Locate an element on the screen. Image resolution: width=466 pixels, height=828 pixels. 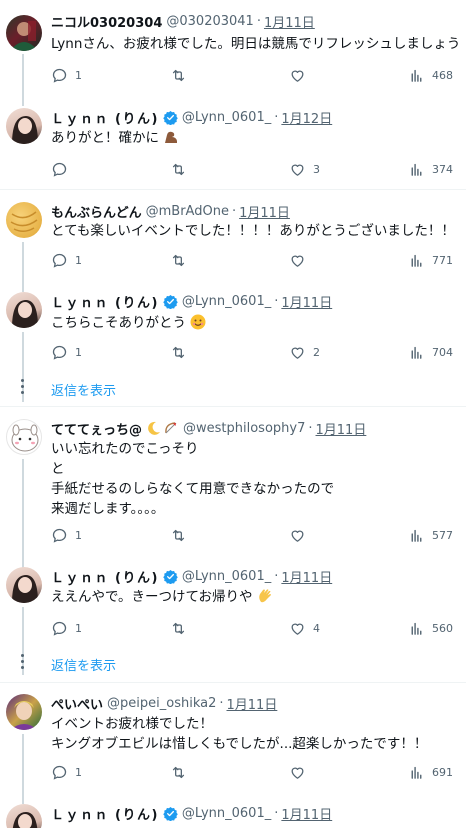
like-button: 4 is located at coordinates (304, 628).